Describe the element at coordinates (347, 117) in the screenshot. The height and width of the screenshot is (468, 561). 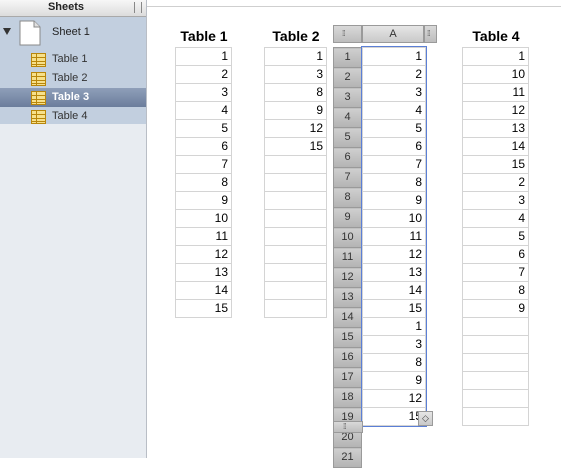
I see `row-header: 4` at that location.